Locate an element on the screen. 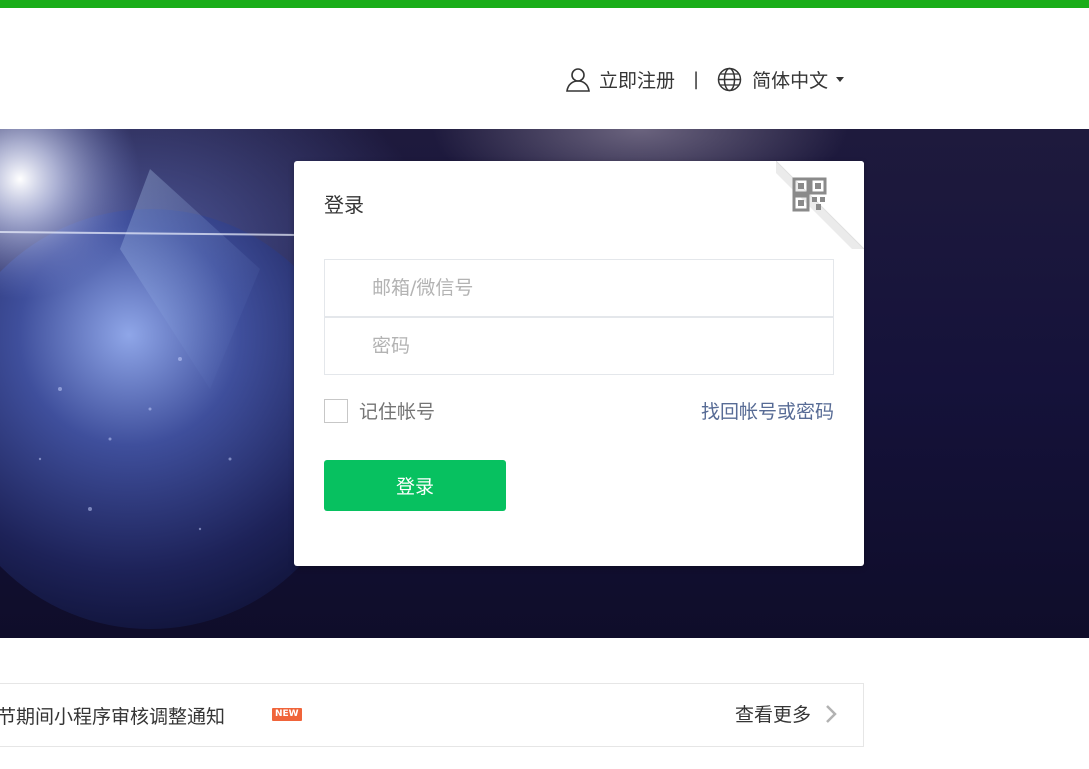 This screenshot has height=769, width=1089. remember-checkbox is located at coordinates (336, 410).